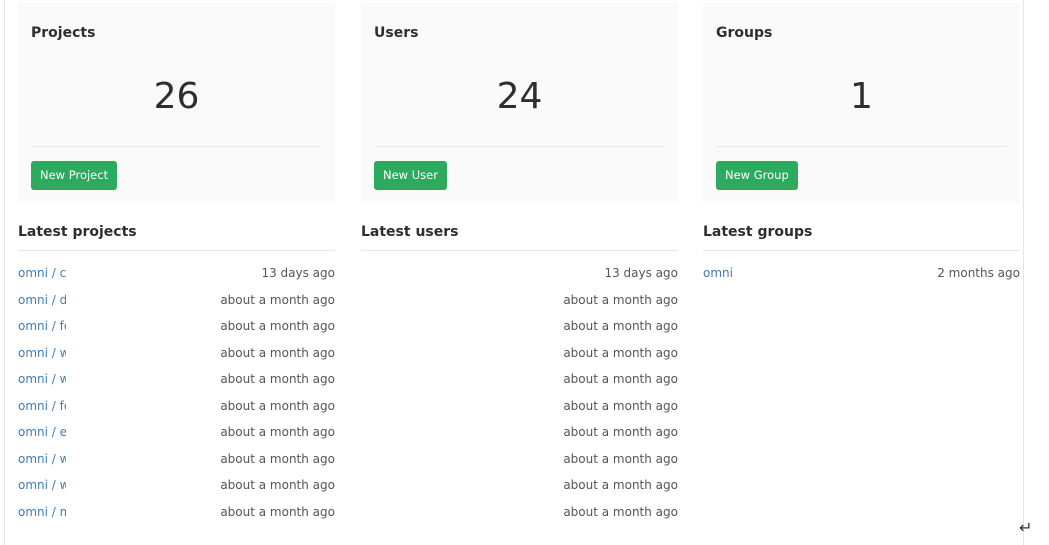 This screenshot has height=545, width=1049. I want to click on new-project-button: New Project, so click(74, 175).